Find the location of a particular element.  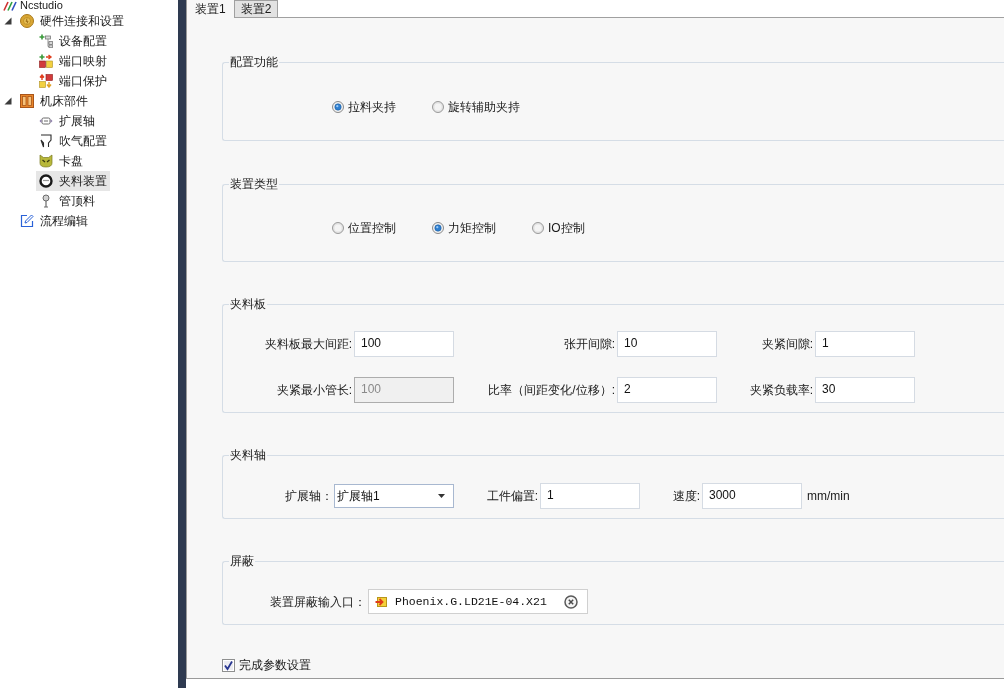

group-title: 屏蔽 is located at coordinates (242, 561).